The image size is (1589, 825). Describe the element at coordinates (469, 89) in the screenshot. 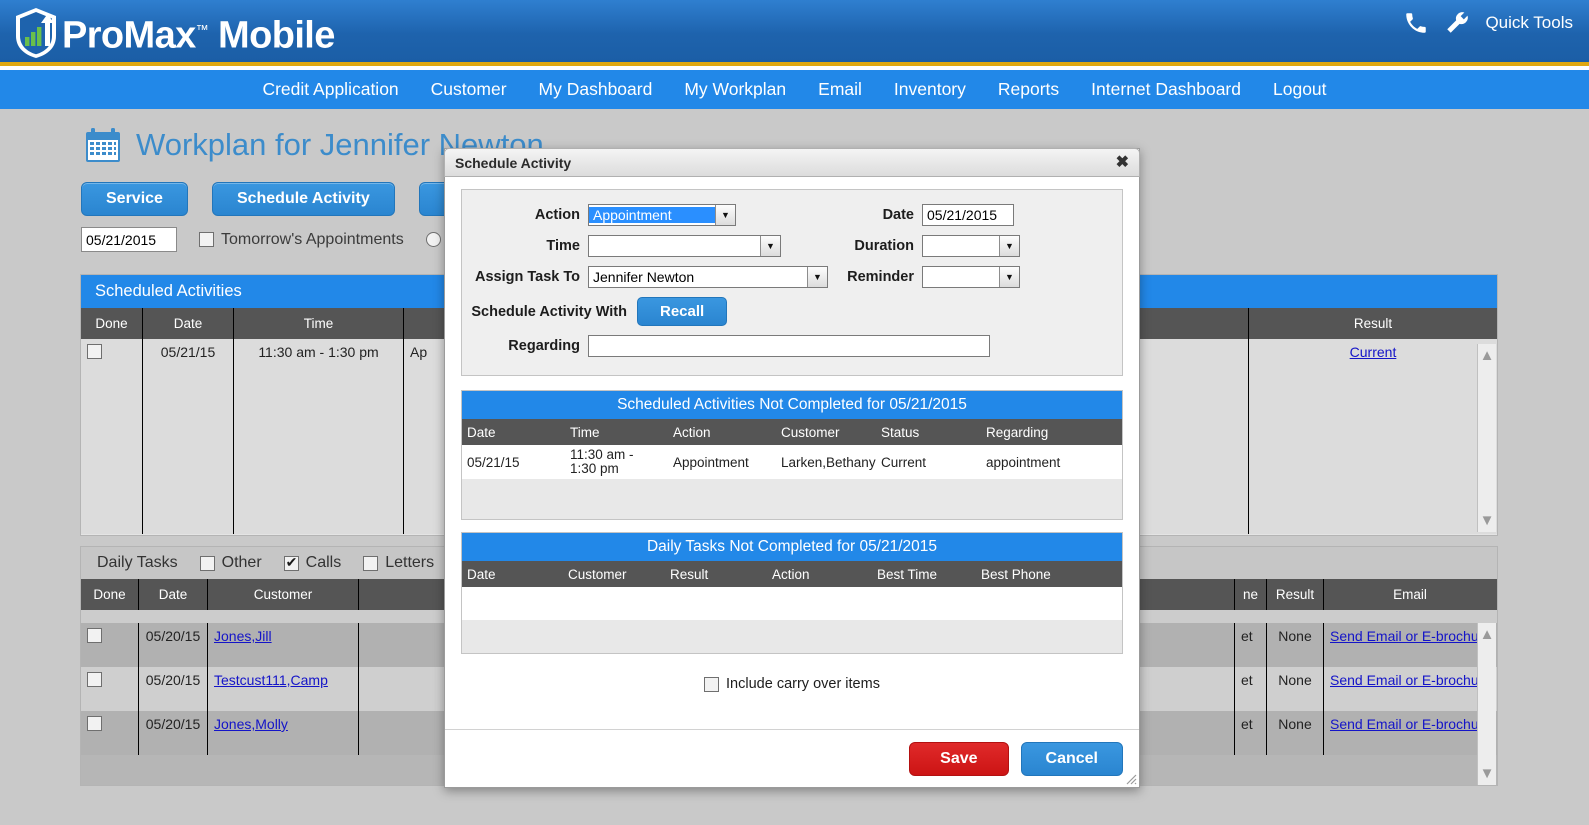

I see `nav-item-customer: Customer` at that location.